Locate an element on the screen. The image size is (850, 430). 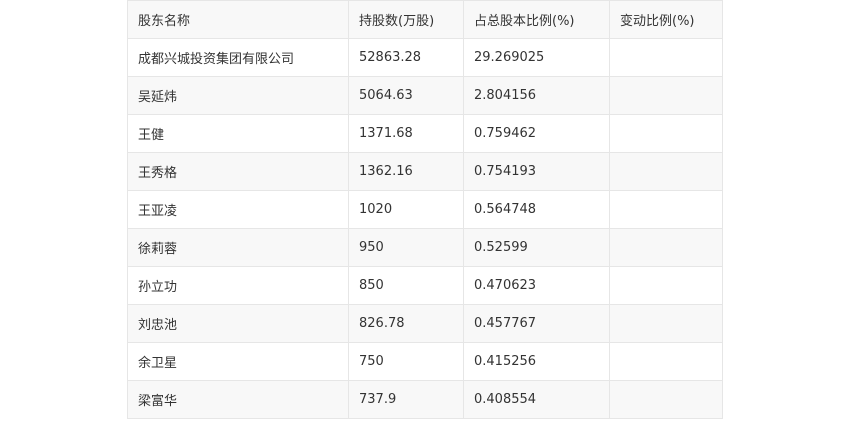
cell-shareholder-name: 梁富华 is located at coordinates (238, 399).